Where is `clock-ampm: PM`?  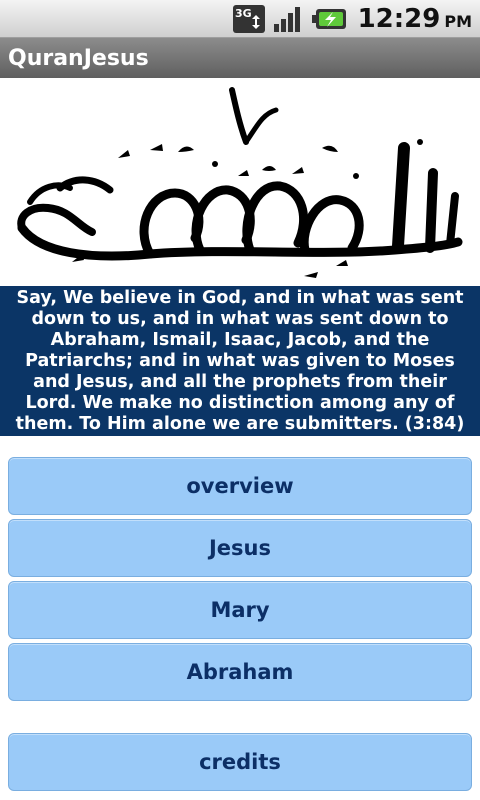
clock-ampm: PM is located at coordinates (458, 21).